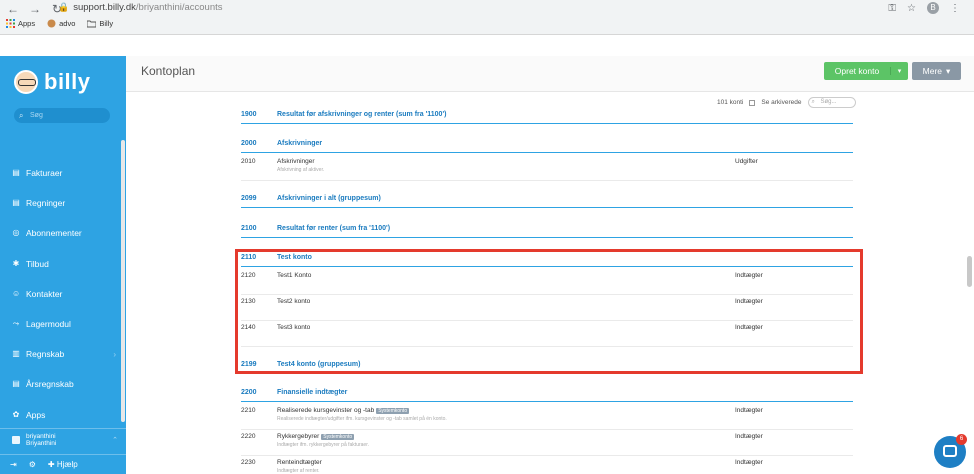  I want to click on sidebar-item-regninger: ▤ Regninger, so click(63, 203).